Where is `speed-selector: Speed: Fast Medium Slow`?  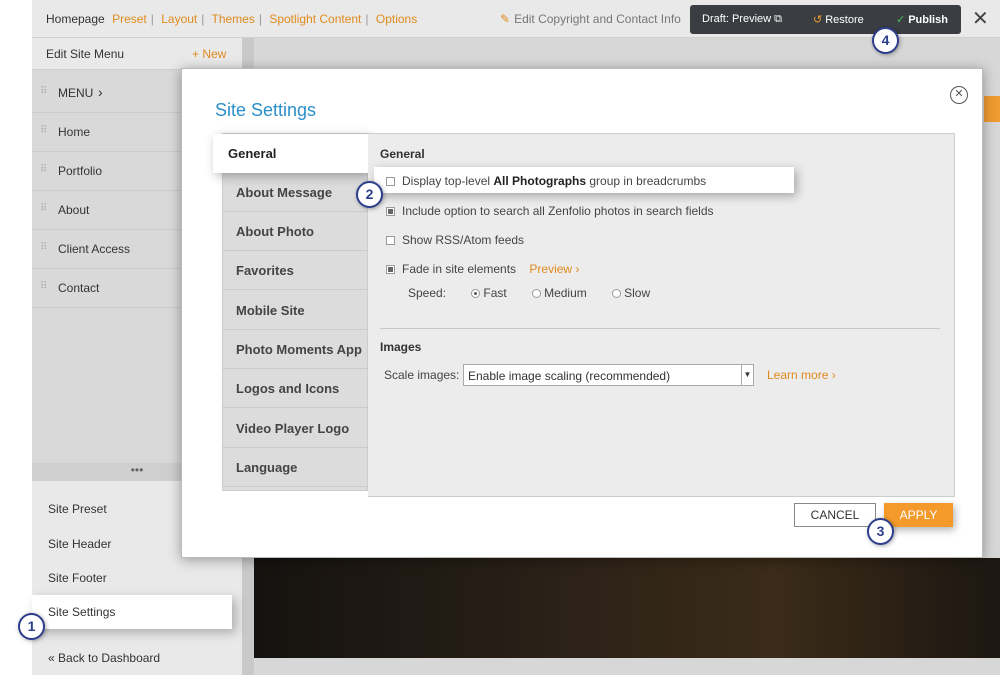
speed-selector: Speed: Fast Medium Slow is located at coordinates (529, 293).